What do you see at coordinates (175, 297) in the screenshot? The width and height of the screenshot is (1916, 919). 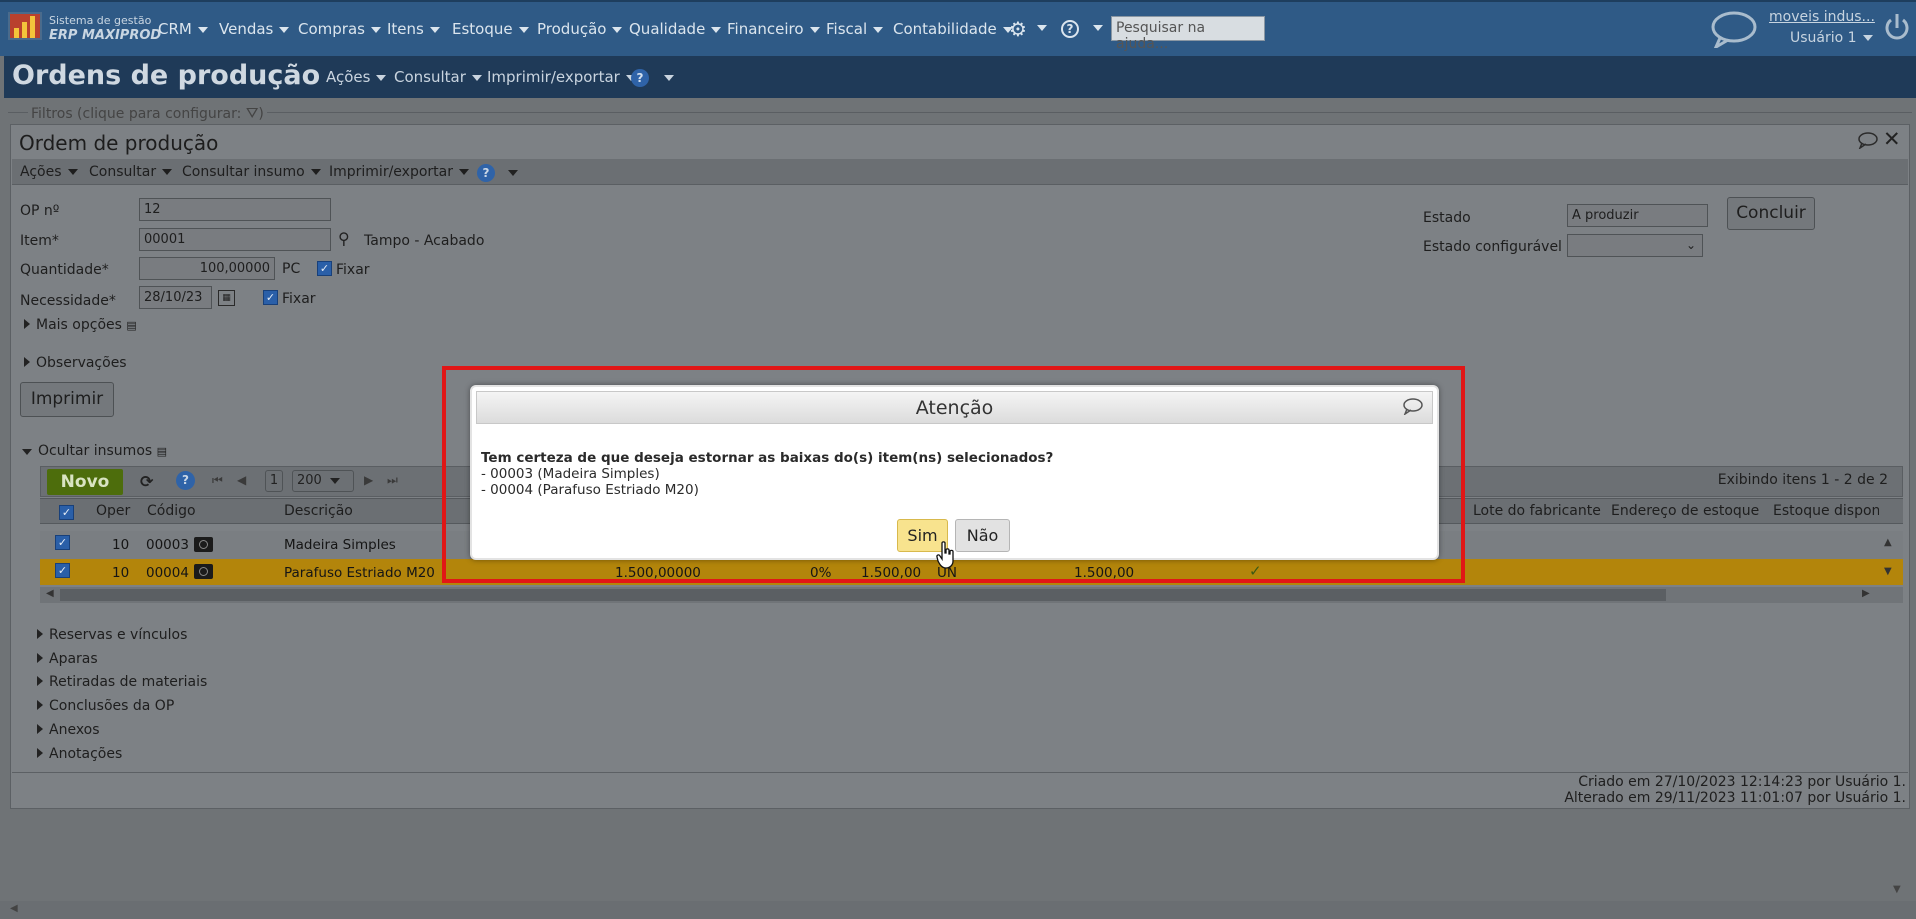 I see `need-date-field: 28/10/23` at bounding box center [175, 297].